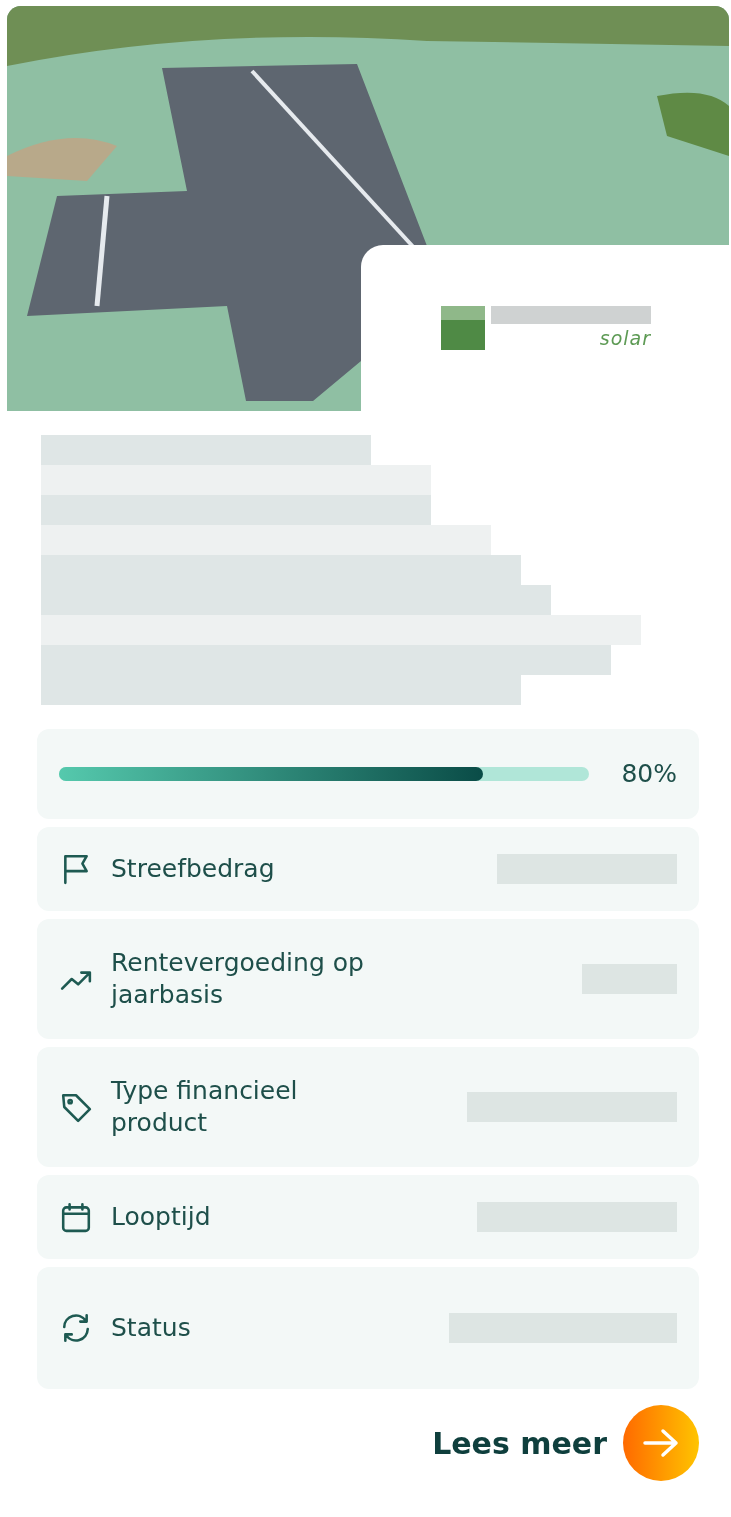  I want to click on logo-tagline: solar, so click(625, 338).